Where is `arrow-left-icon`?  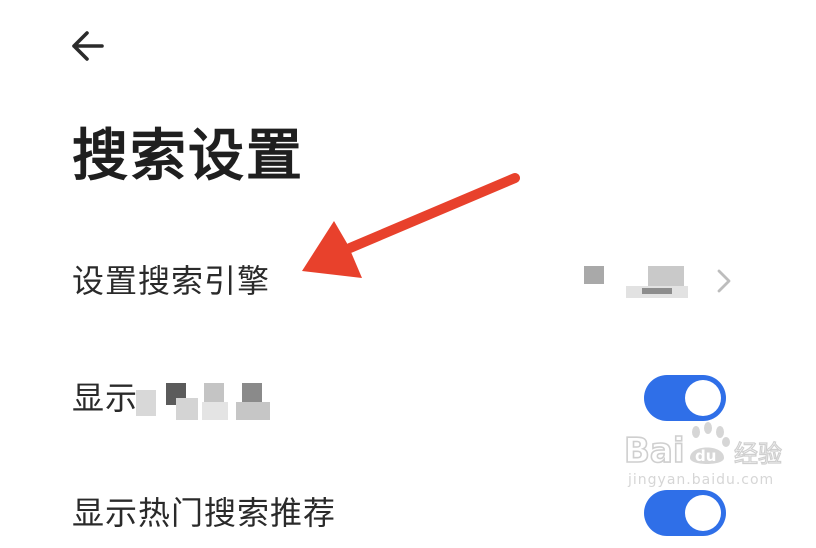
arrow-left-icon is located at coordinates (88, 46).